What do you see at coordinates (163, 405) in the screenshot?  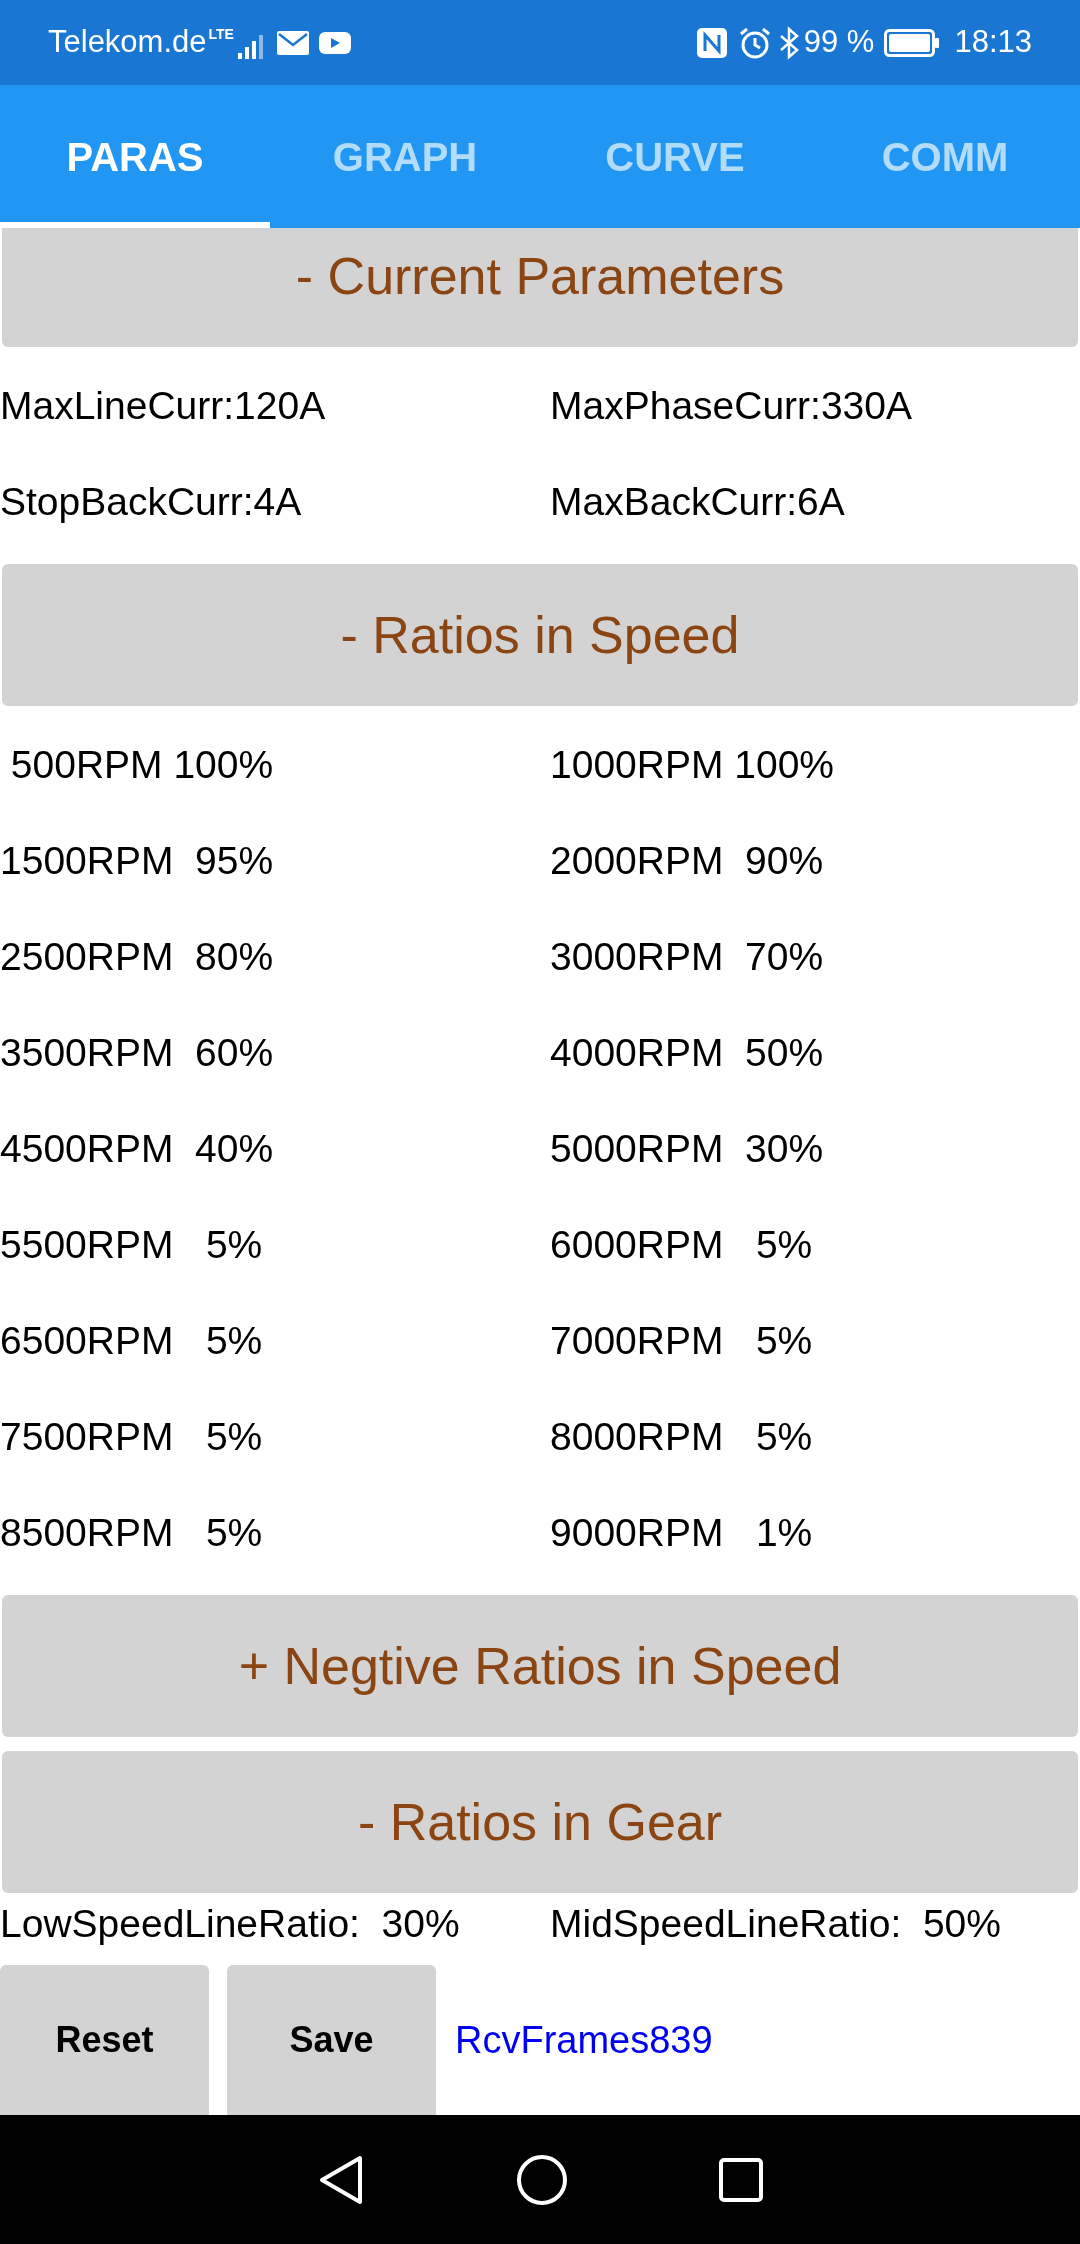 I see `parameter-value: MaxLineCurr:120A` at bounding box center [163, 405].